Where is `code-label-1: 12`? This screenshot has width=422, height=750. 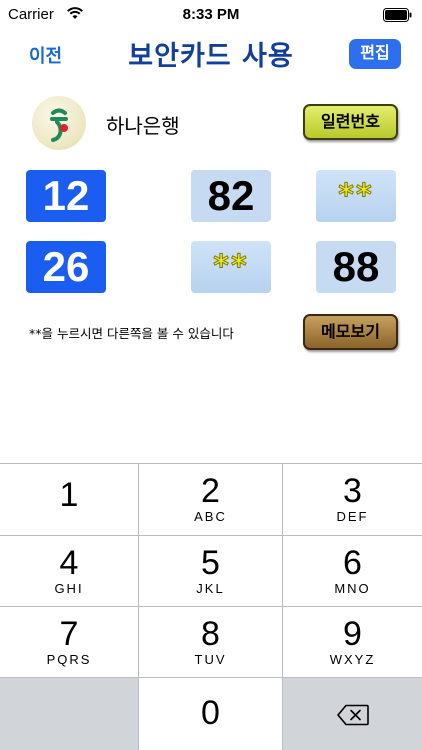 code-label-1: 12 is located at coordinates (66, 196).